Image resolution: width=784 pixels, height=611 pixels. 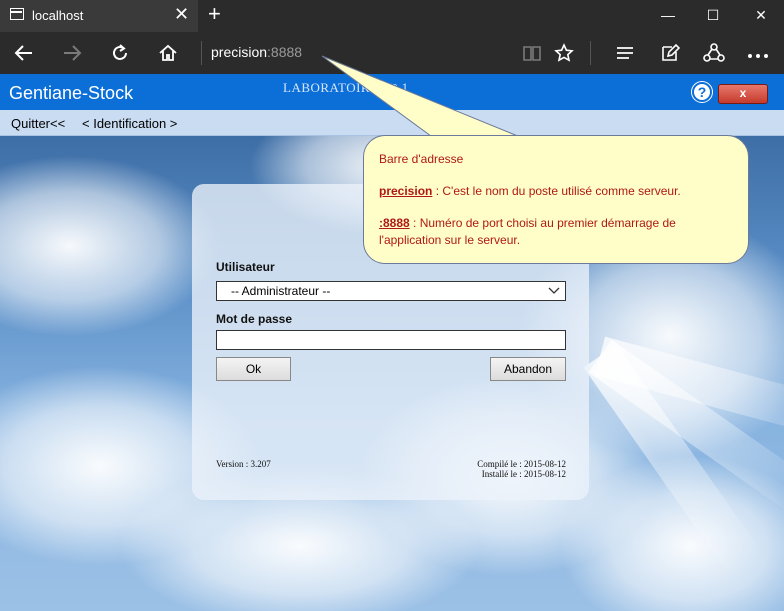 What do you see at coordinates (479, 138) in the screenshot?
I see `callout-pointer-cover` at bounding box center [479, 138].